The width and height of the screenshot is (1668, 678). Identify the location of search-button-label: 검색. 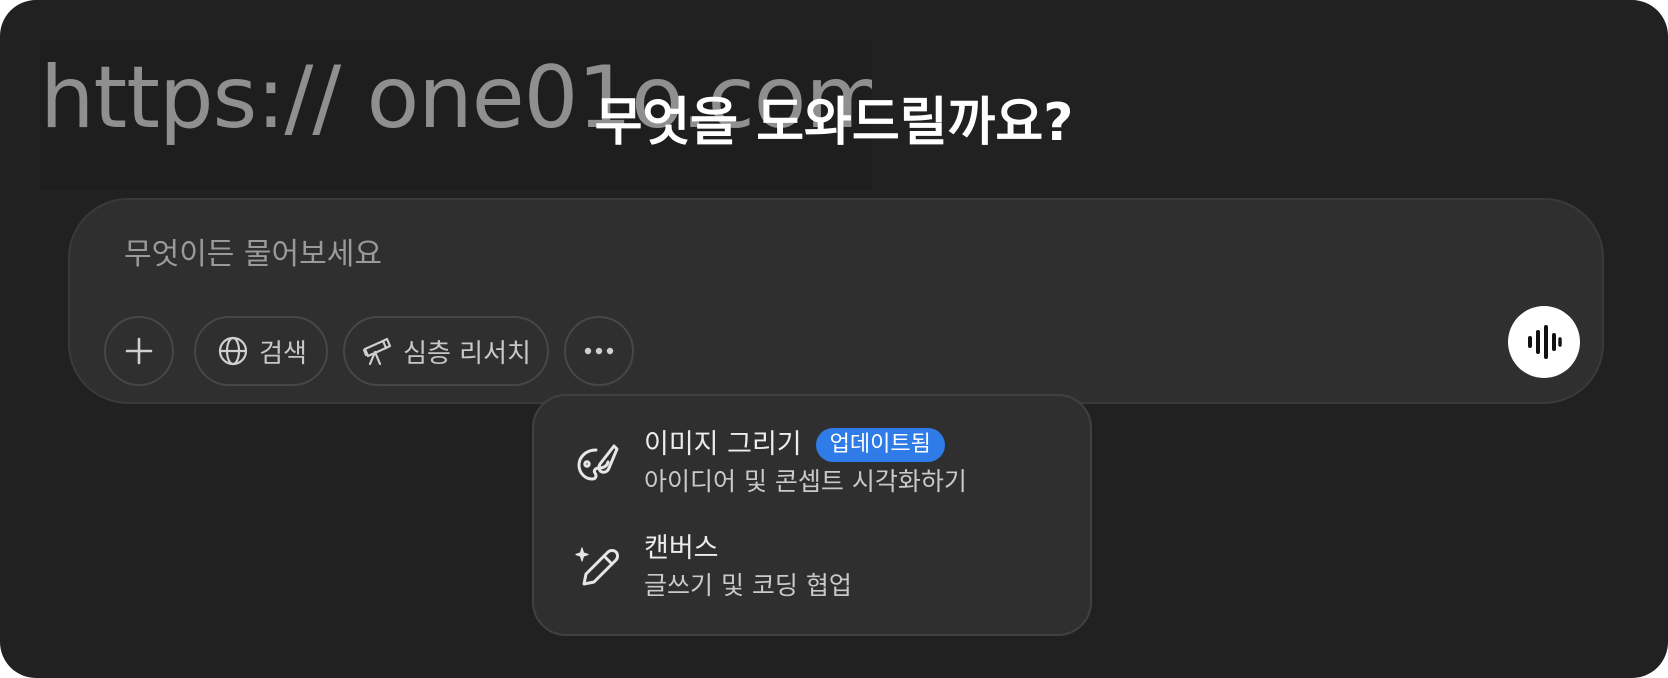
(283, 353).